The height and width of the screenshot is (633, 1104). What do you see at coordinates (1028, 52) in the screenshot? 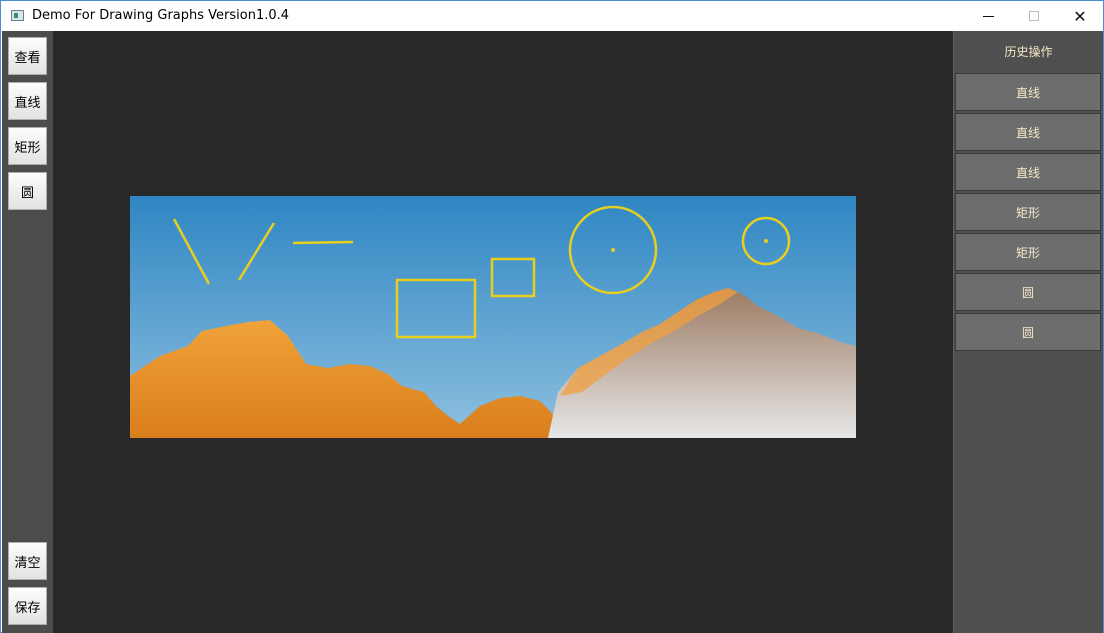
I see `history-header: 历史操作` at bounding box center [1028, 52].